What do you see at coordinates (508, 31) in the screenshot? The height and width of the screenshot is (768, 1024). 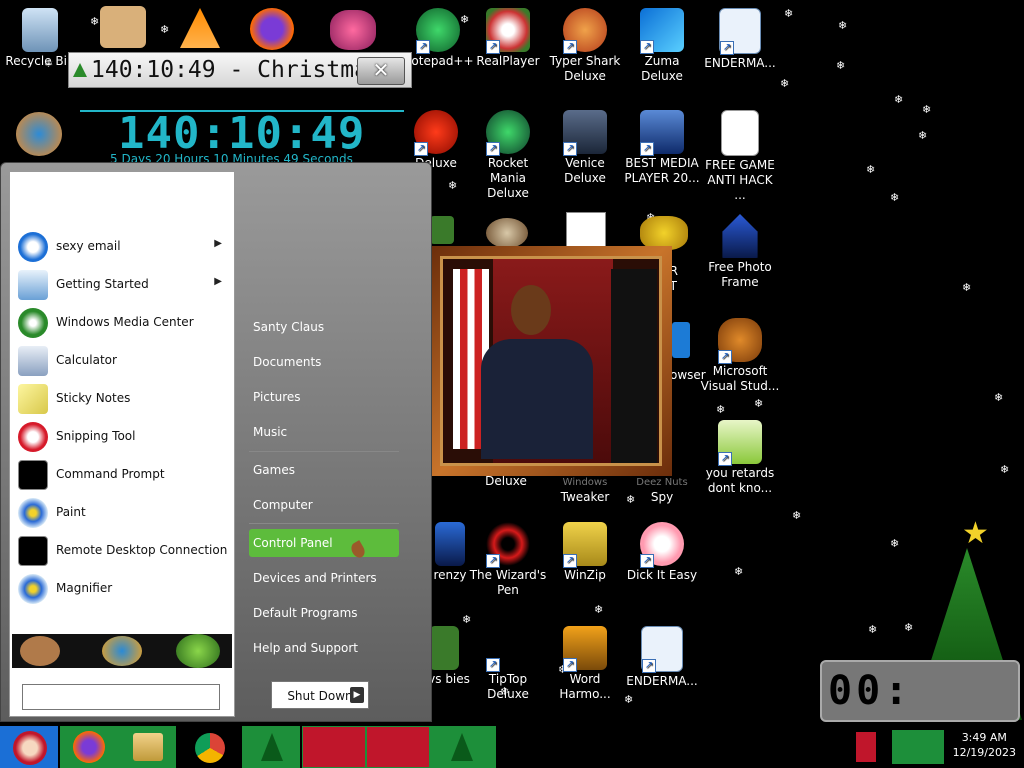 I see `realplayer-icon: ↗` at bounding box center [508, 31].